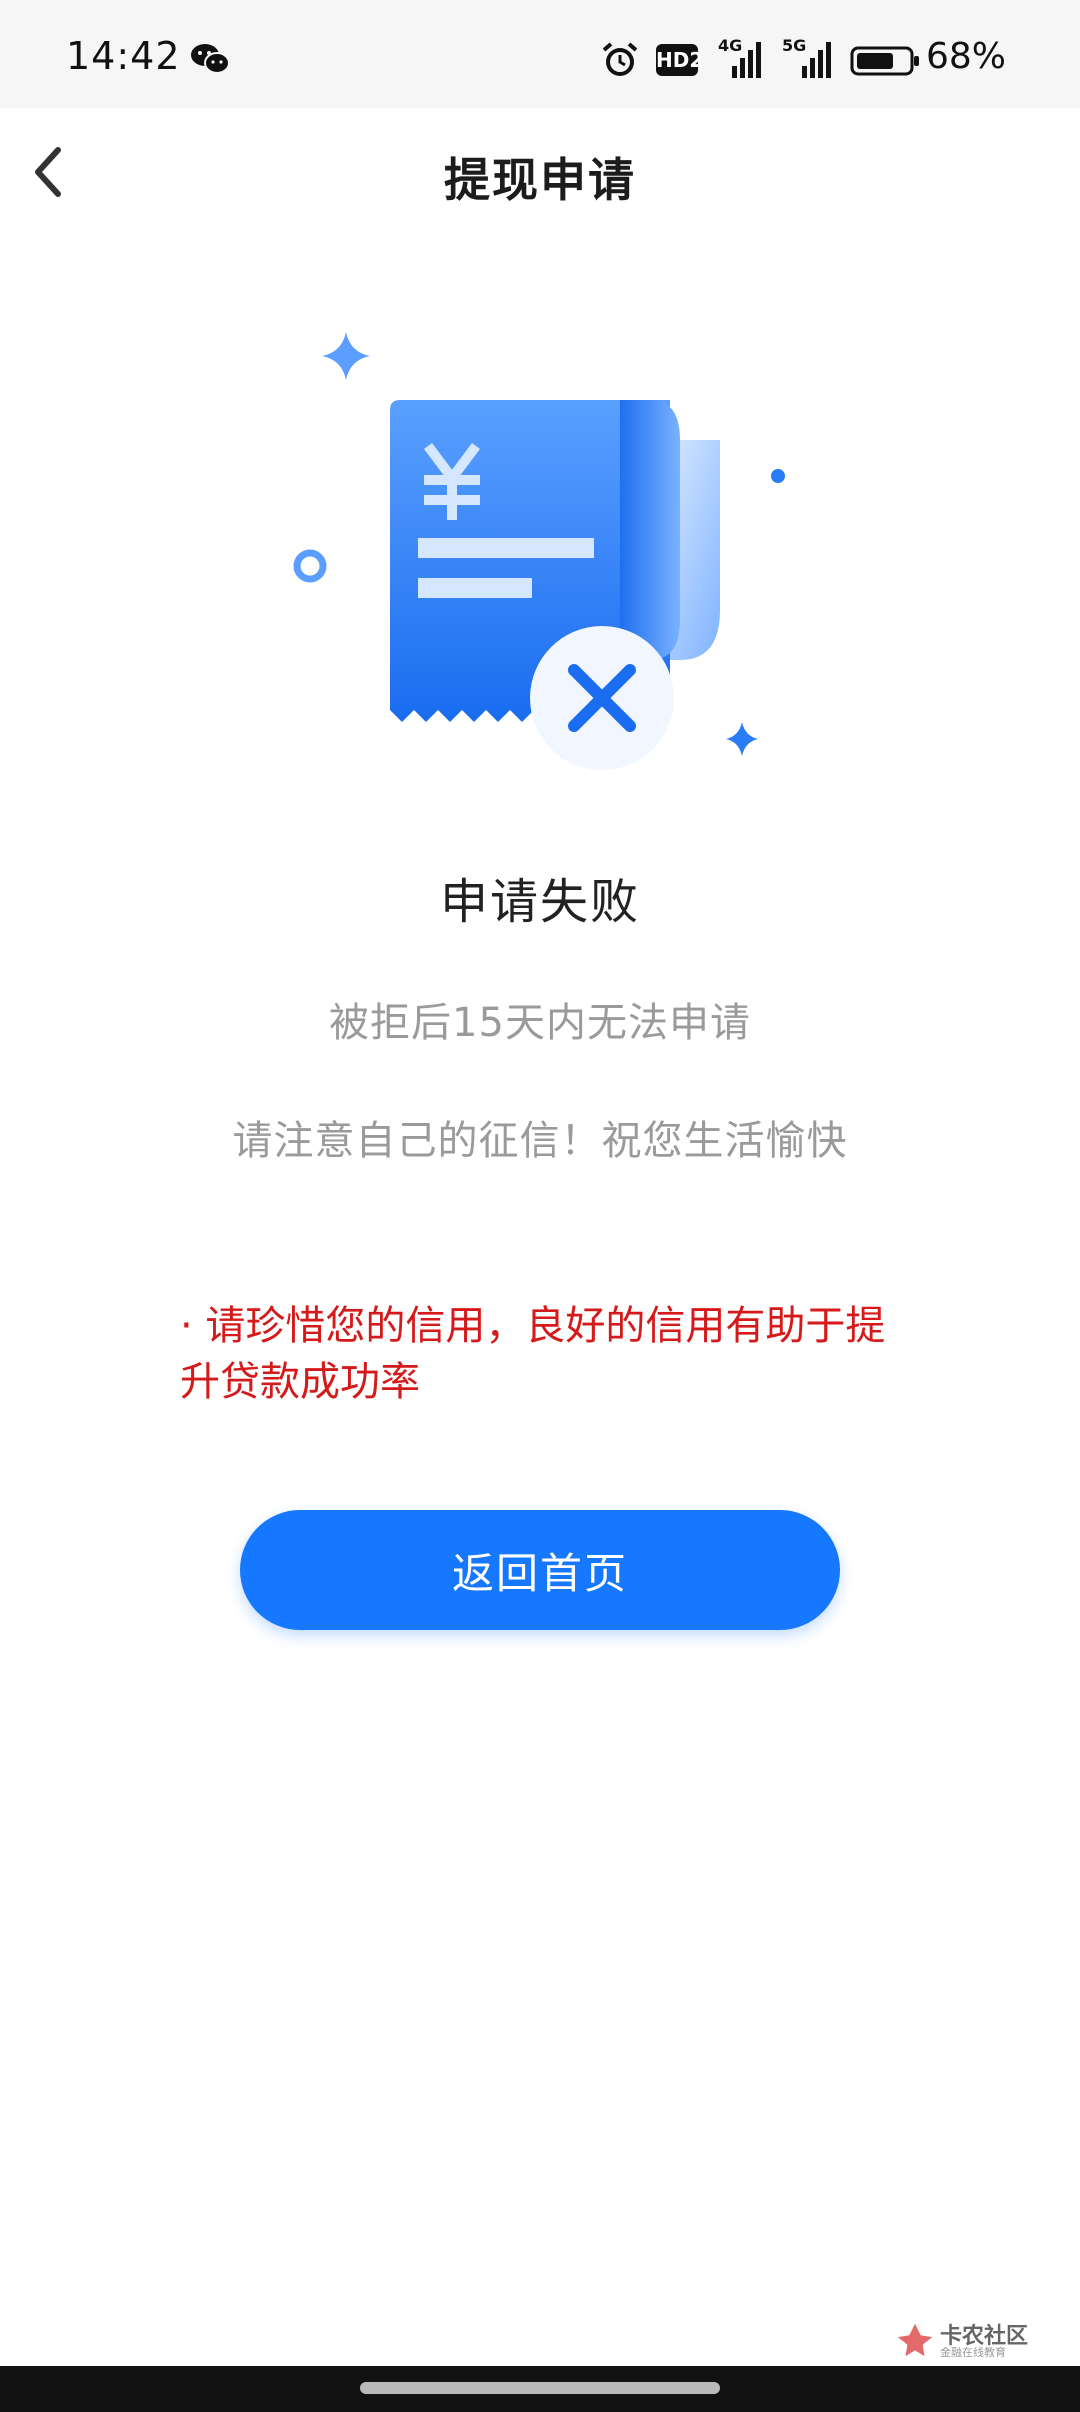 This screenshot has width=1080, height=2412. What do you see at coordinates (540, 2388) in the screenshot?
I see `home-indicator` at bounding box center [540, 2388].